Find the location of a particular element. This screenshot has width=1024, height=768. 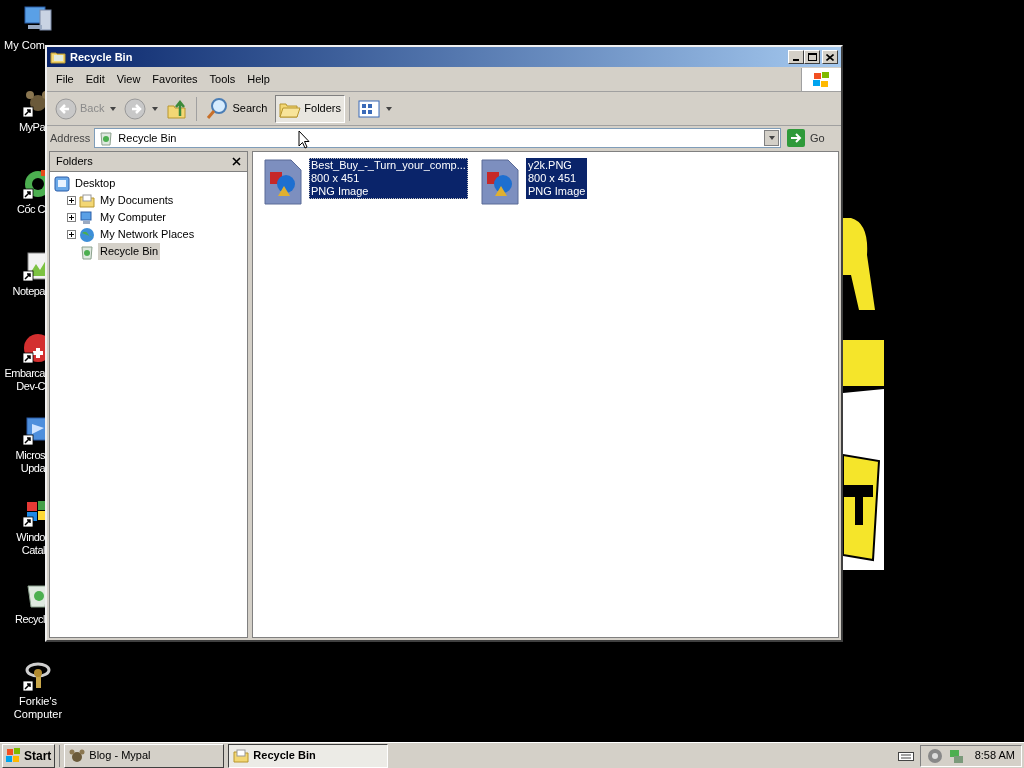

window-title: Recycle Bin is located at coordinates (101, 57).